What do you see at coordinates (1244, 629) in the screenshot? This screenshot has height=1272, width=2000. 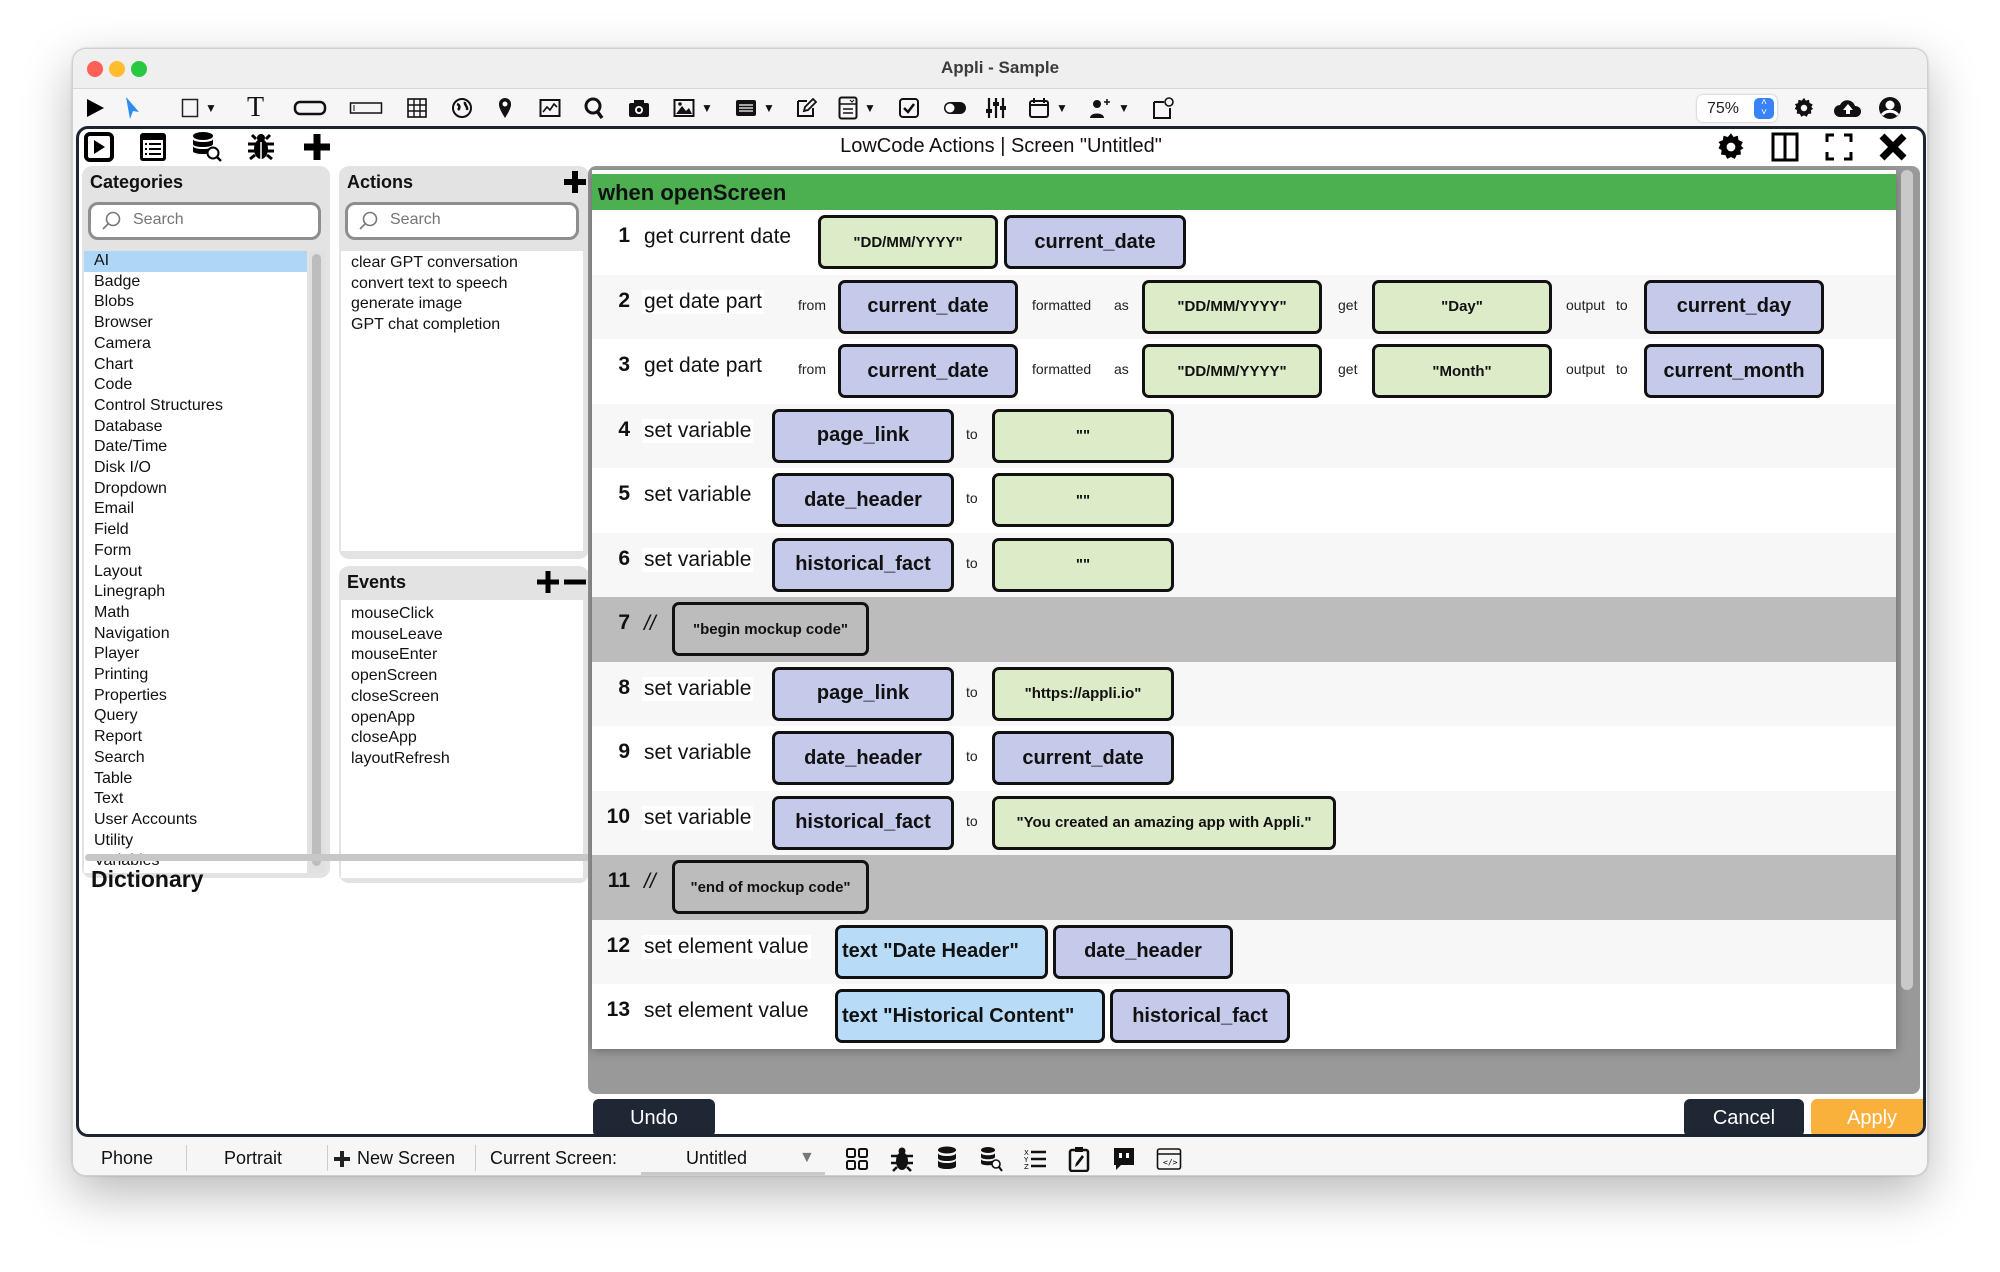 I see `comment-row: 7 // "begin mockup code"` at bounding box center [1244, 629].